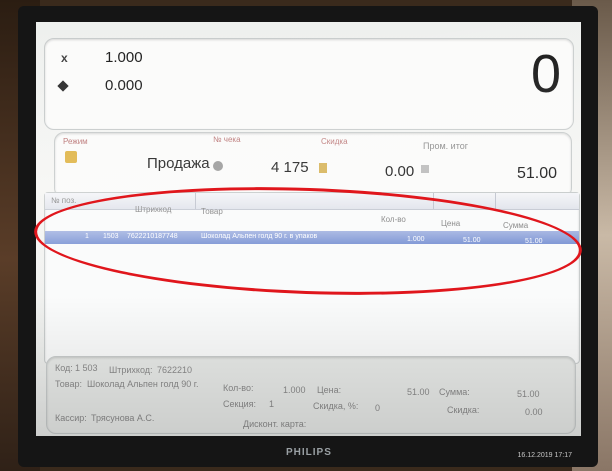 This screenshot has height=471, width=612. Describe the element at coordinates (536, 173) in the screenshot. I see `subtotal-value: 51.00` at that location.